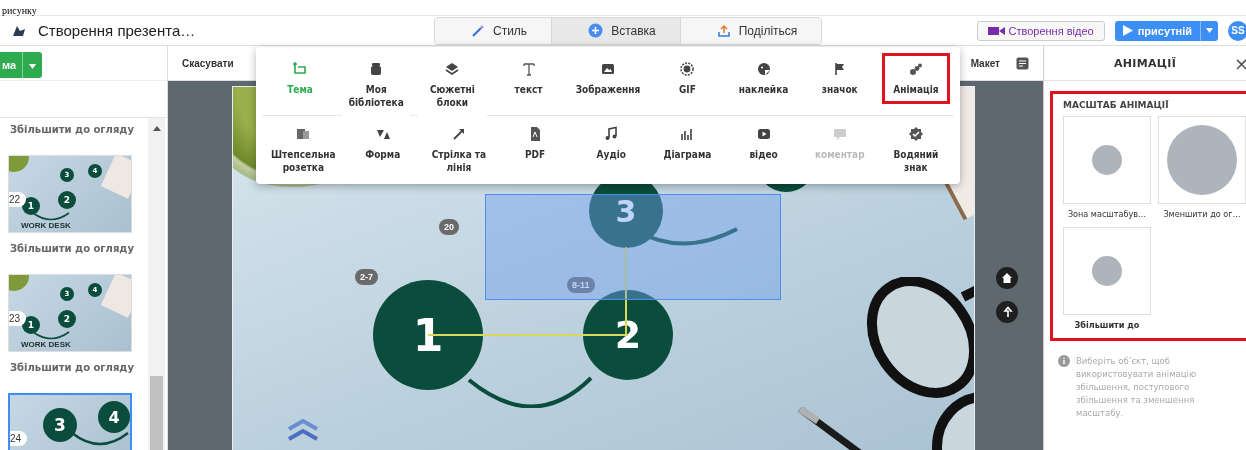 The width and height of the screenshot is (1246, 450). Describe the element at coordinates (156, 128) in the screenshot. I see `scroll-up-icon` at that location.